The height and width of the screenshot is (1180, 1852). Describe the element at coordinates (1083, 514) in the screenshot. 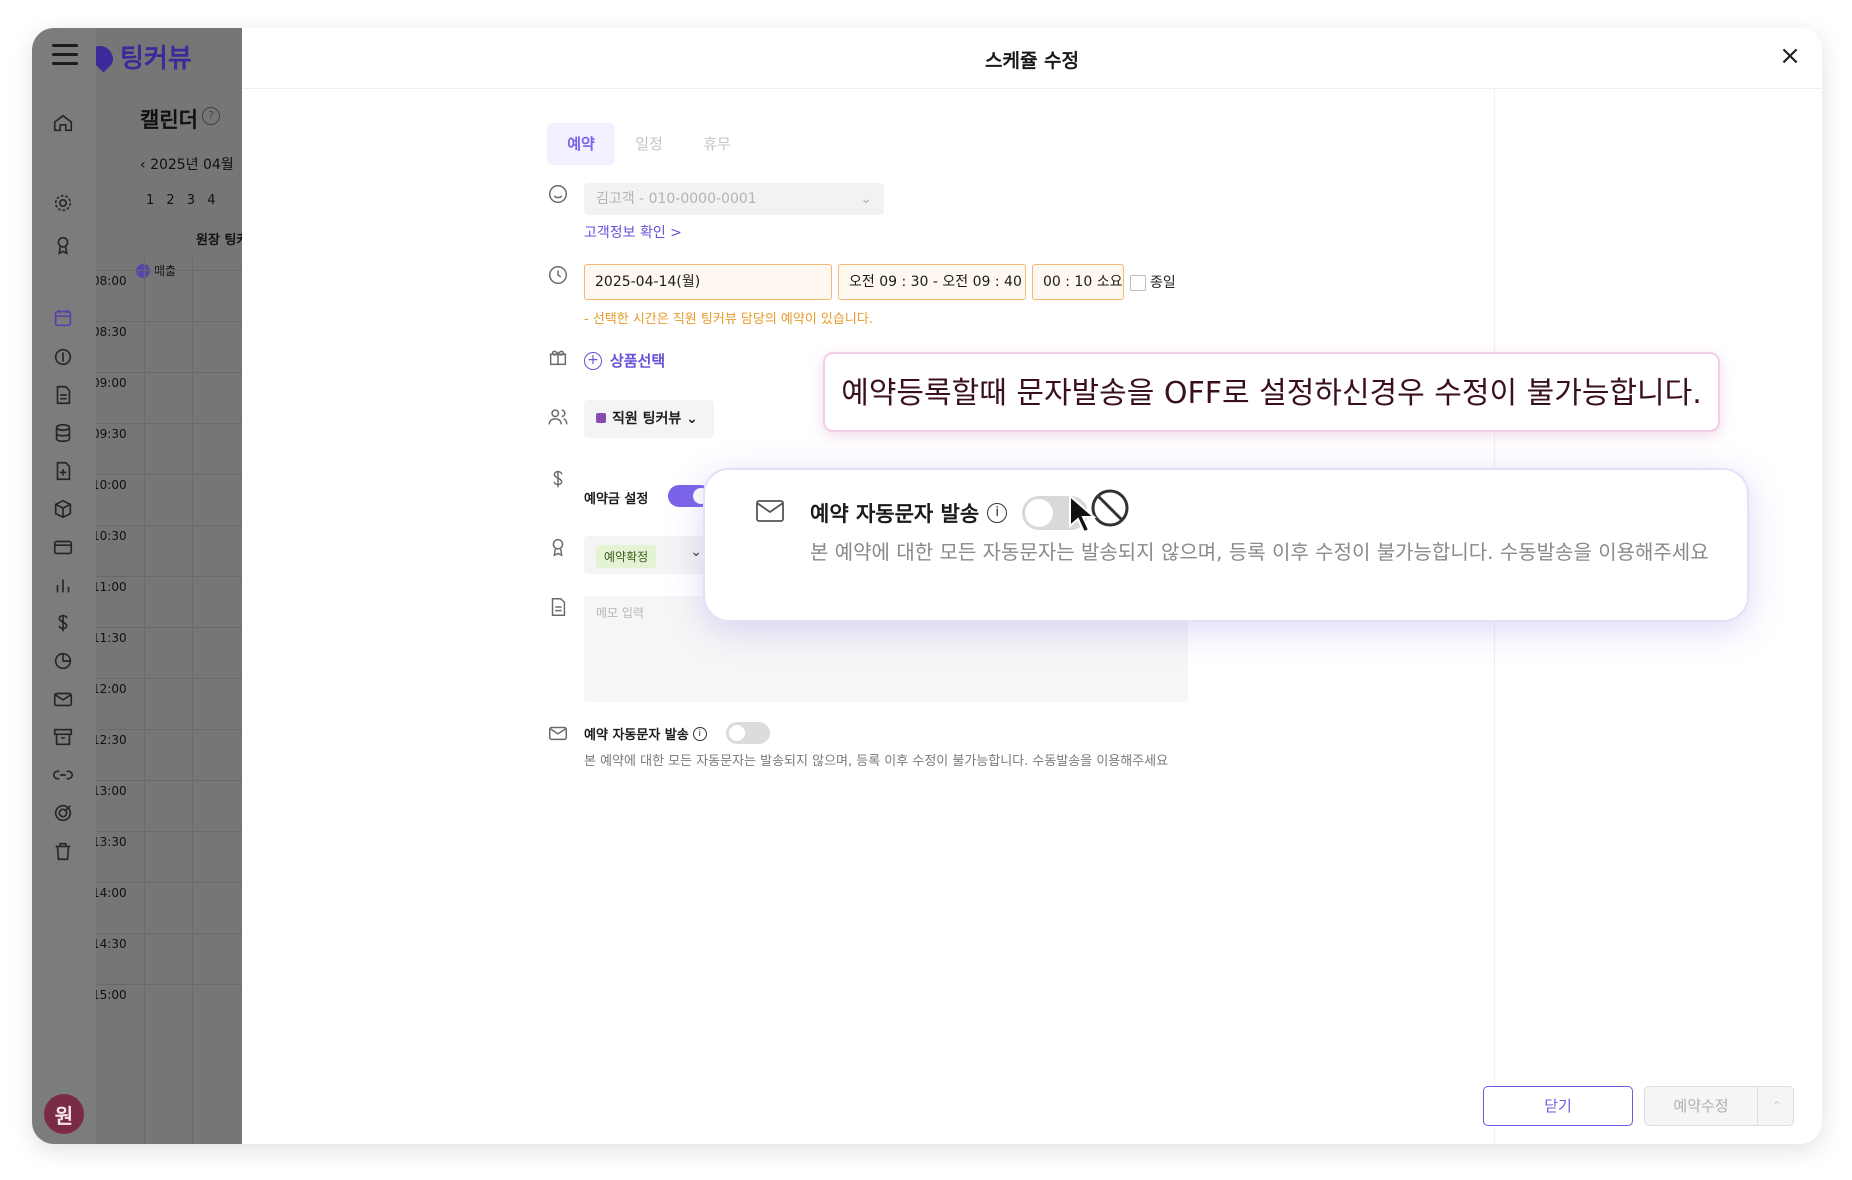

I see `cursor-icon` at that location.